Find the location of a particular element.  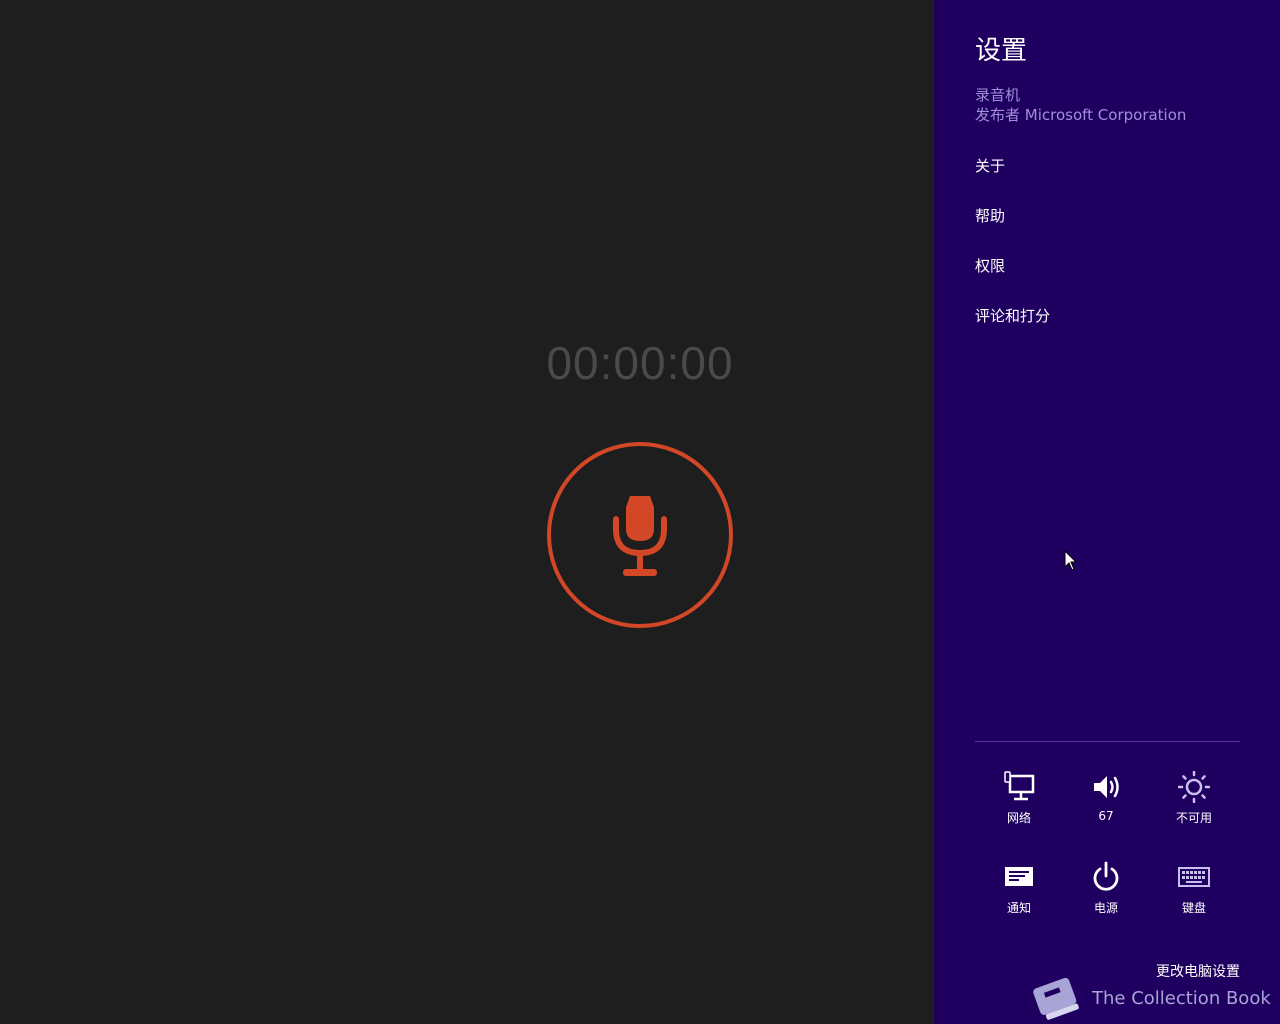

keyboard-icon is located at coordinates (1194, 877).